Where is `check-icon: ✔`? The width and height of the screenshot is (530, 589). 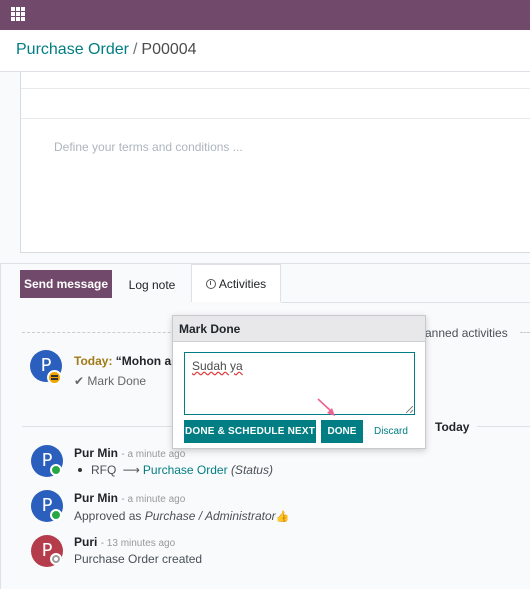 check-icon: ✔ is located at coordinates (79, 381).